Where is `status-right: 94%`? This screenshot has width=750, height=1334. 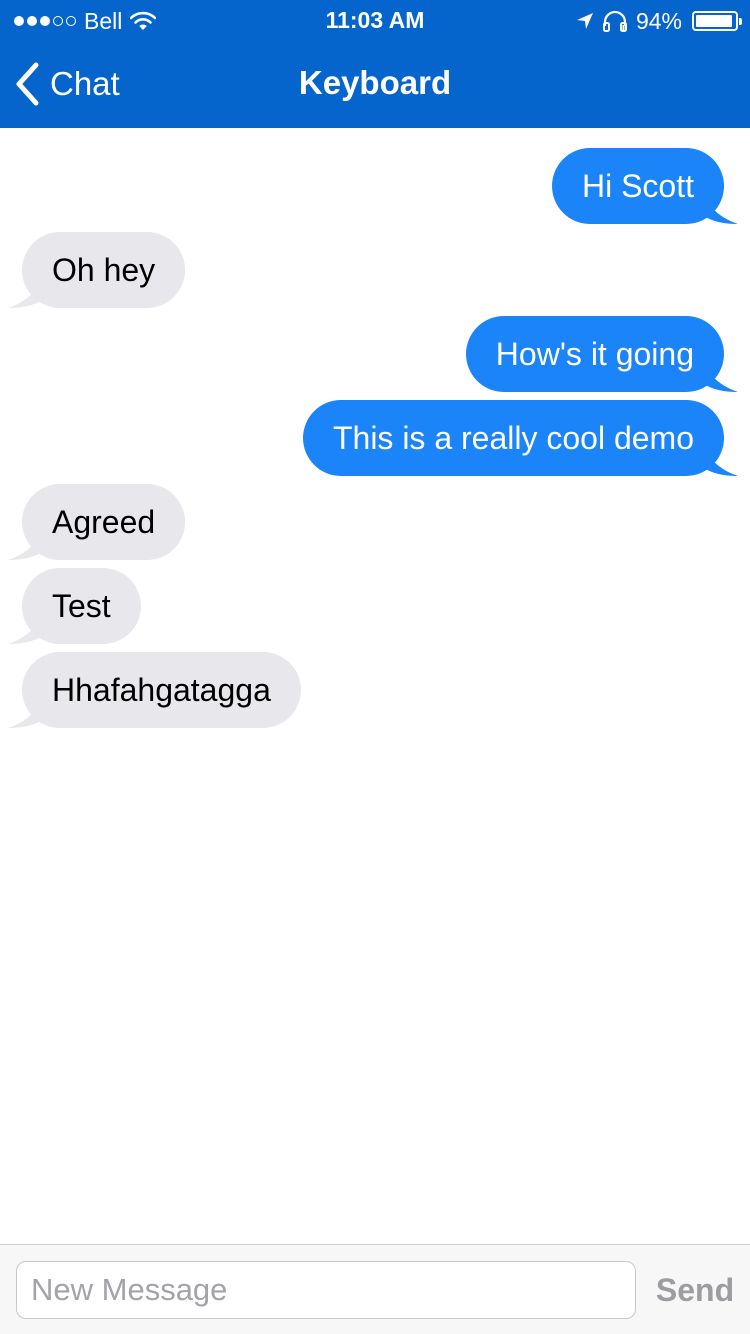 status-right: 94% is located at coordinates (659, 21).